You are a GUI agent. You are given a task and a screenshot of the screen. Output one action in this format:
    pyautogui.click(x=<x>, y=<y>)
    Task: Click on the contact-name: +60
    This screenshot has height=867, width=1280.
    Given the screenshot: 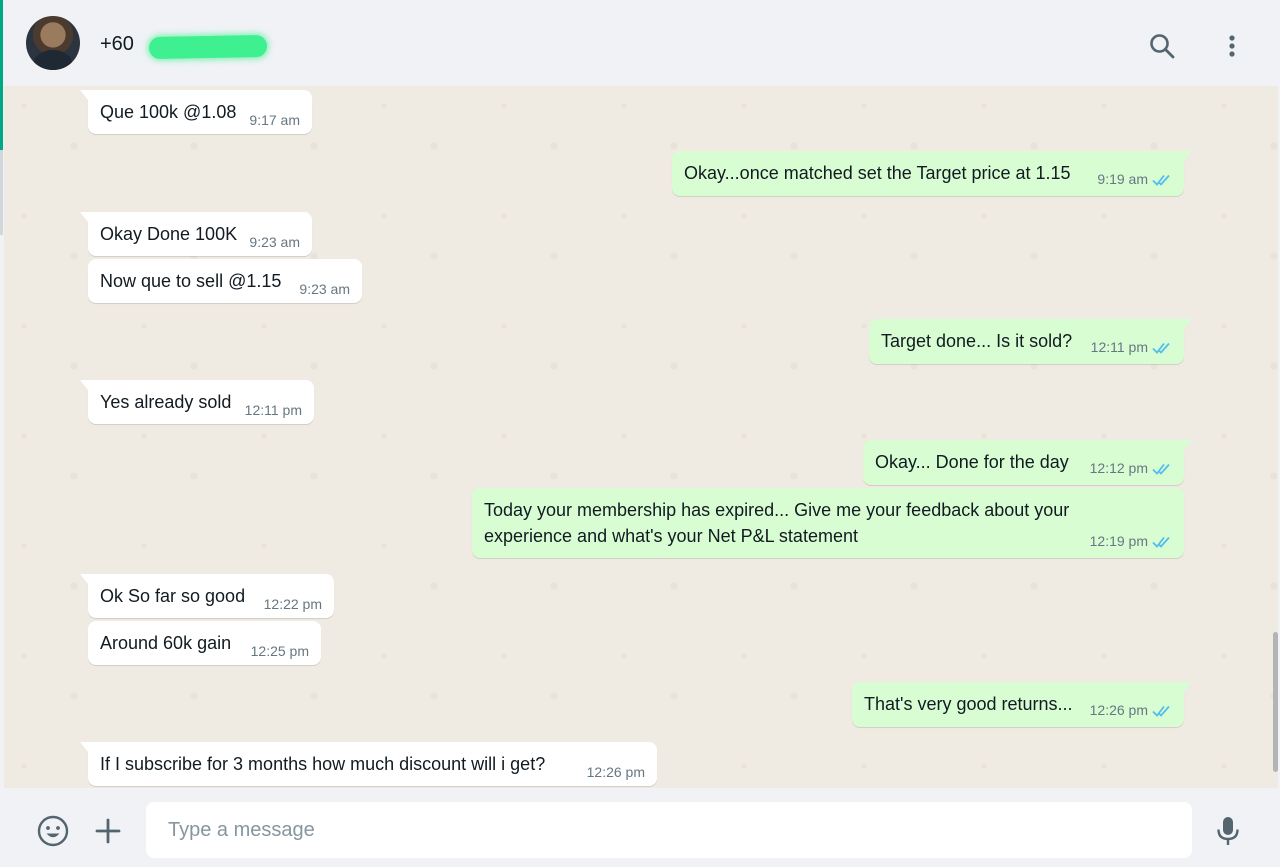 What is the action you would take?
    pyautogui.click(x=117, y=44)
    